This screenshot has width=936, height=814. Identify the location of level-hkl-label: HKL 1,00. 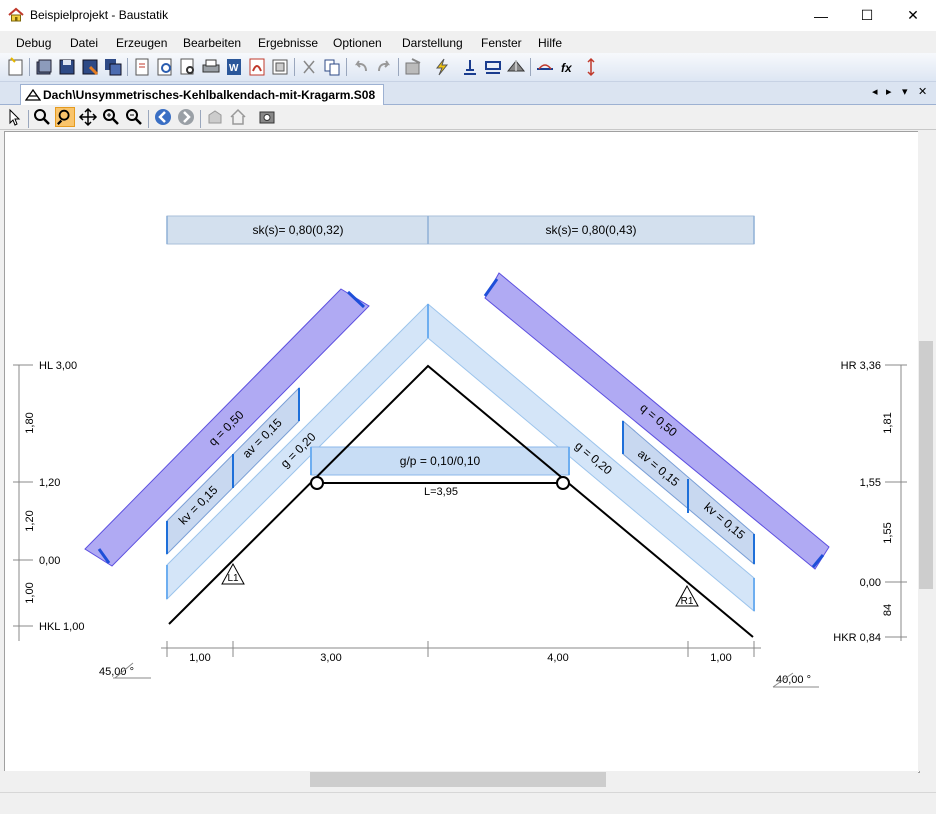
(61, 627).